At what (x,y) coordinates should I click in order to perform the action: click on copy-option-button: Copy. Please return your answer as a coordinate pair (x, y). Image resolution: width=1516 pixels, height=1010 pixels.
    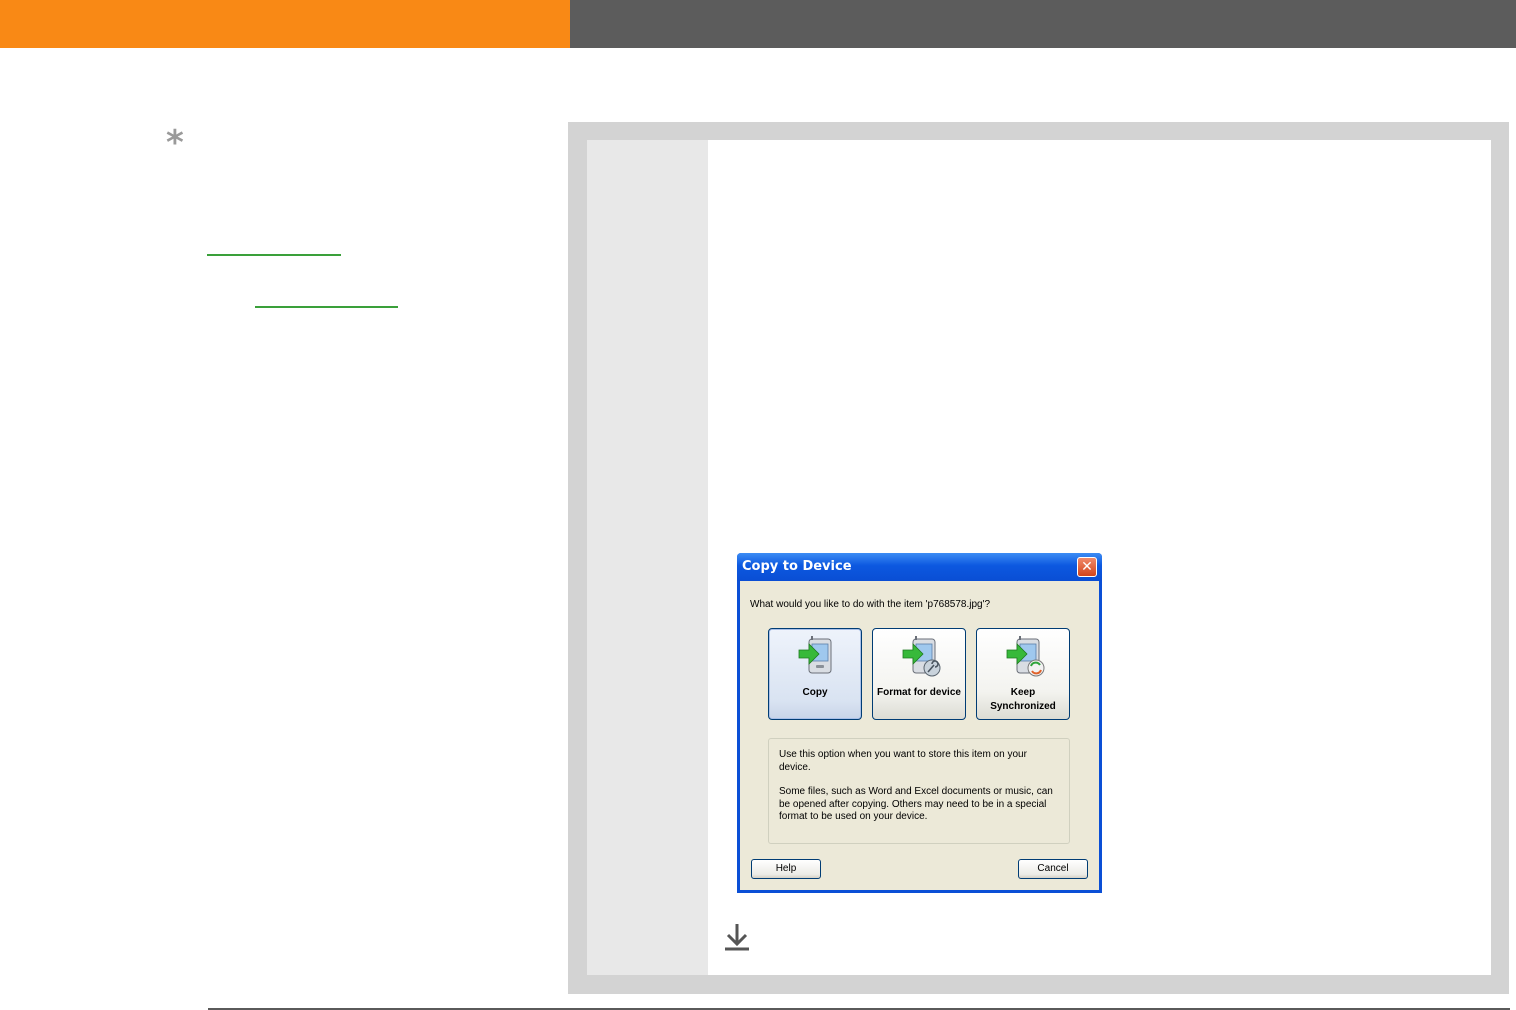
    Looking at the image, I should click on (815, 674).